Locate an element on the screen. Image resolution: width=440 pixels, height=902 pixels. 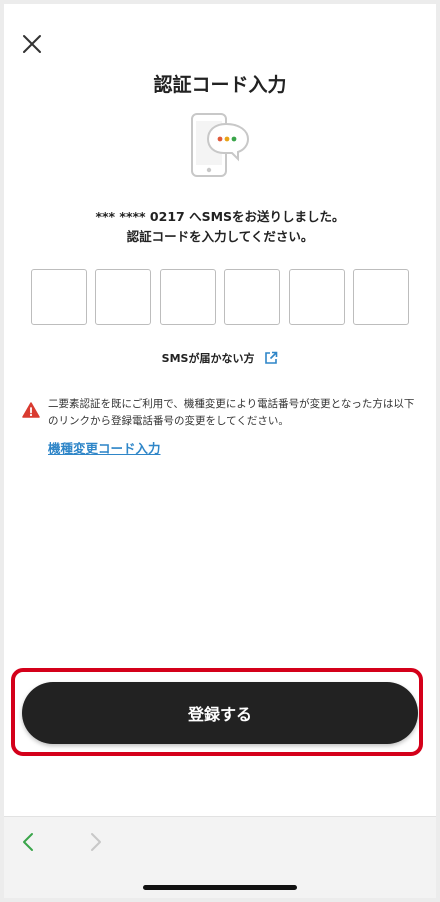
sms-not-received-label: SMSが届かない方 is located at coordinates (208, 358).